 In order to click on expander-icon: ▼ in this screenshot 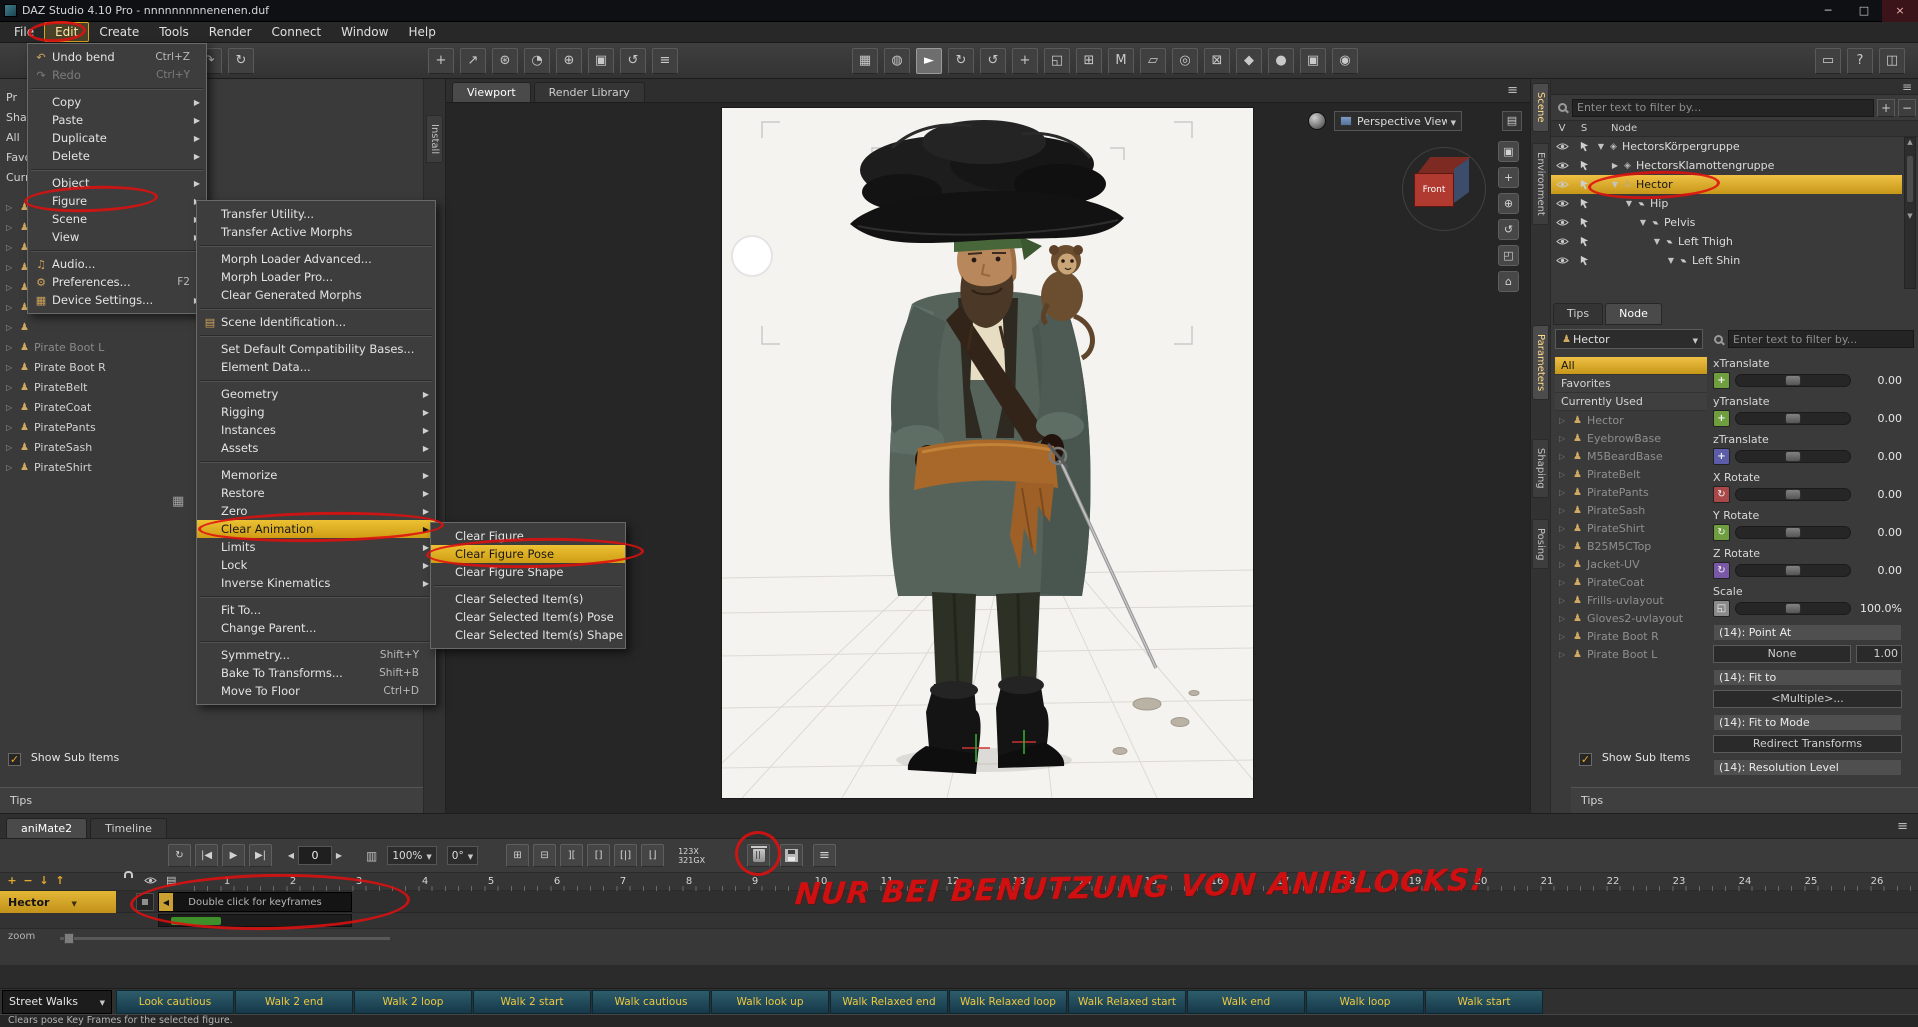, I will do `click(1629, 203)`.